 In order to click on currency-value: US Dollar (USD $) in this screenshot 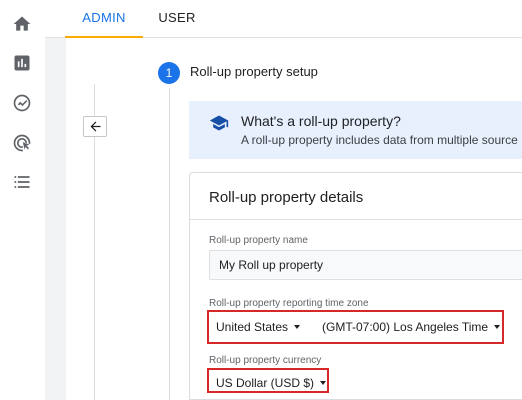, I will do `click(265, 383)`.